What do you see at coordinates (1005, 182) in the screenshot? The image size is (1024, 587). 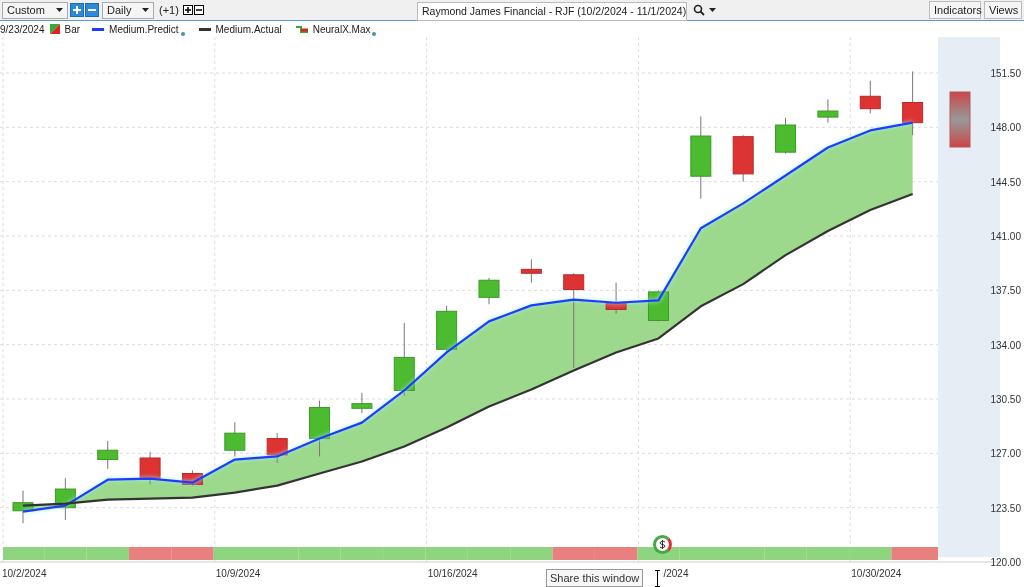 I see `y-axis-label: 144.50` at bounding box center [1005, 182].